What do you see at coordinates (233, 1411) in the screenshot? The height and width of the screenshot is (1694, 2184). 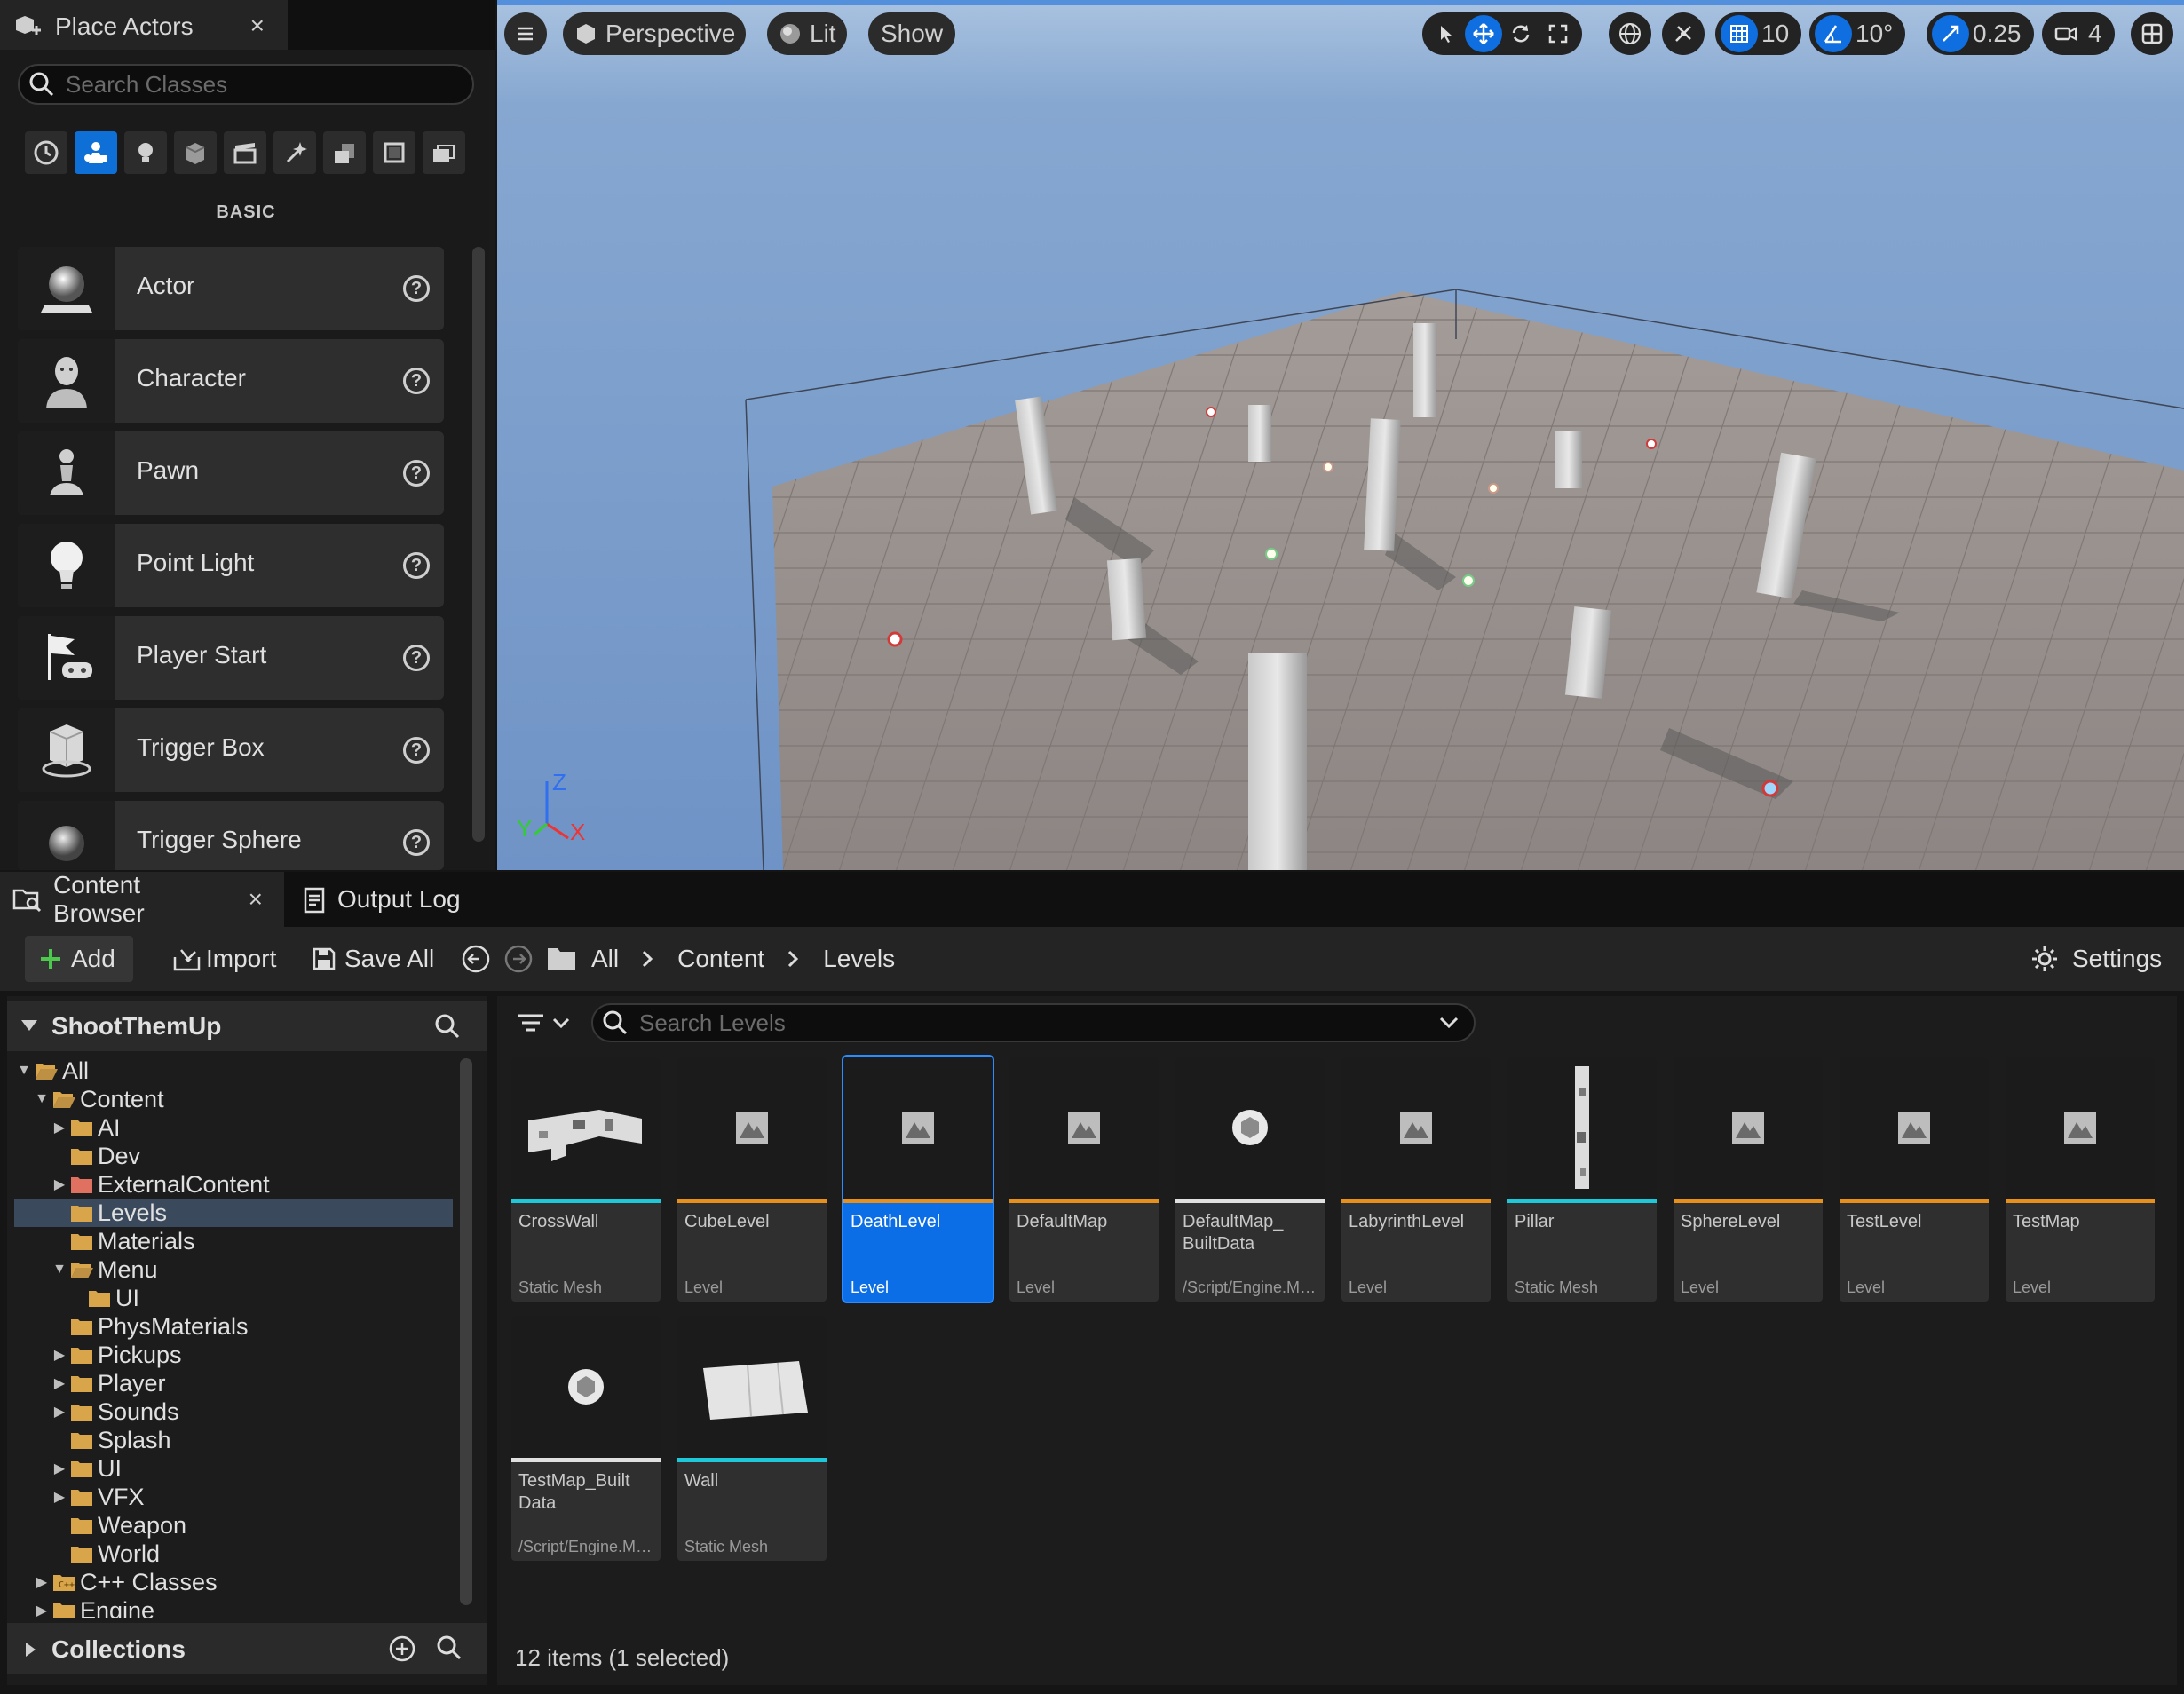 I see `tree-item: ▶ Sounds` at bounding box center [233, 1411].